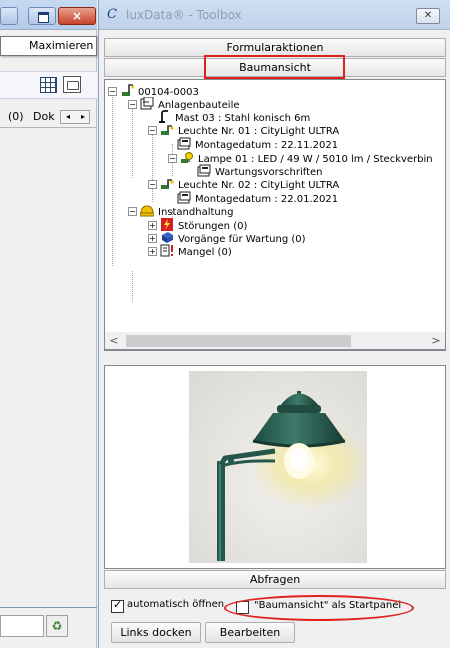 The height and width of the screenshot is (648, 450). Describe the element at coordinates (147, 210) in the screenshot. I see `hard-hat-icon` at that location.